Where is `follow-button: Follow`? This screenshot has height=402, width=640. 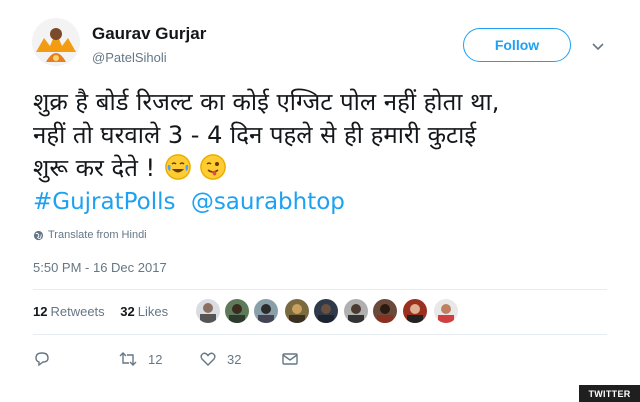
follow-button: Follow is located at coordinates (517, 45).